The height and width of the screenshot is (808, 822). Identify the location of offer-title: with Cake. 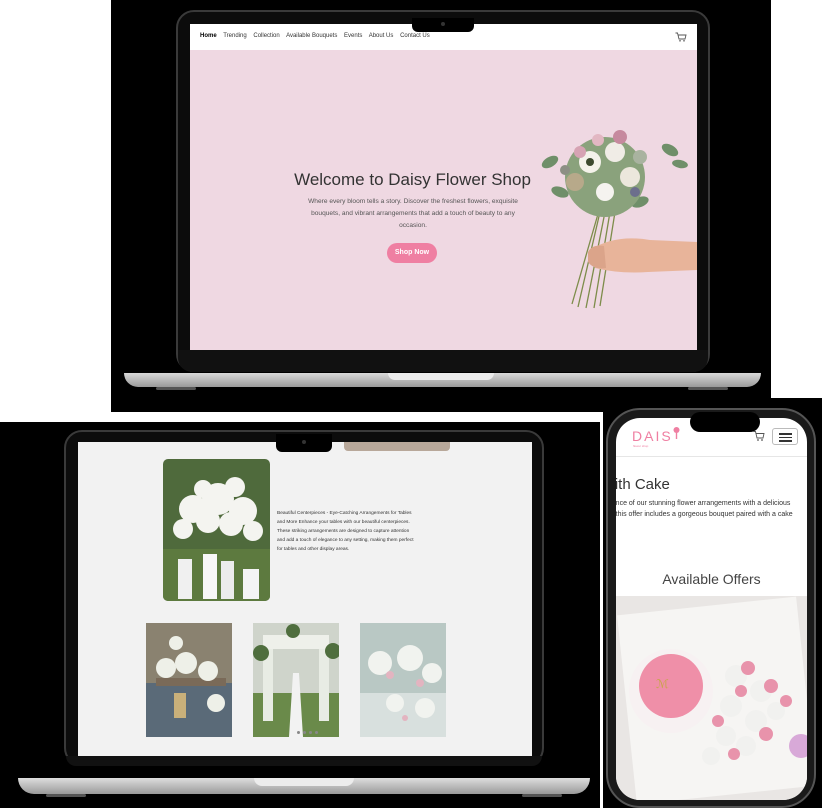
(643, 484).